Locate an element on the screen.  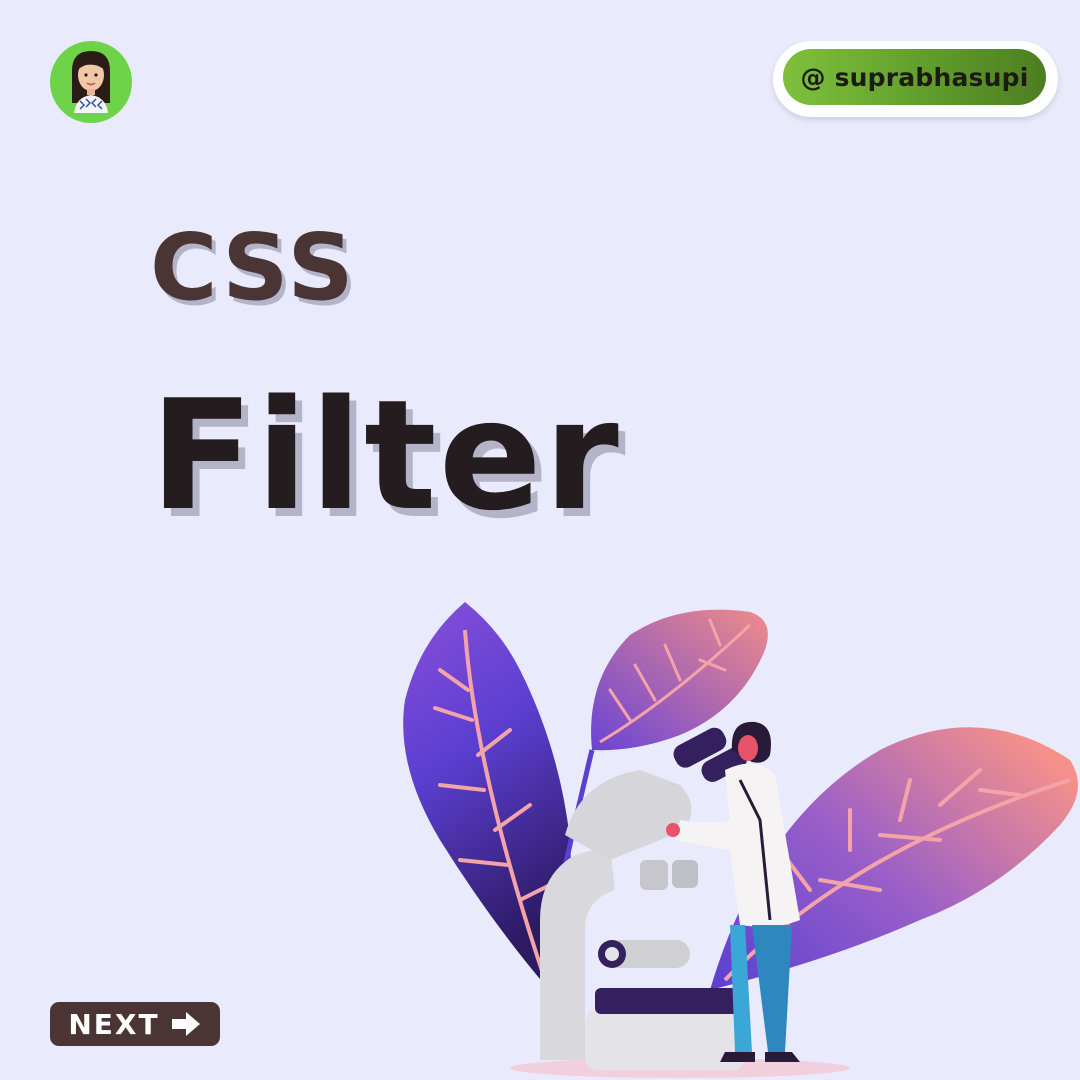
next-button: NEXT is located at coordinates (135, 1024).